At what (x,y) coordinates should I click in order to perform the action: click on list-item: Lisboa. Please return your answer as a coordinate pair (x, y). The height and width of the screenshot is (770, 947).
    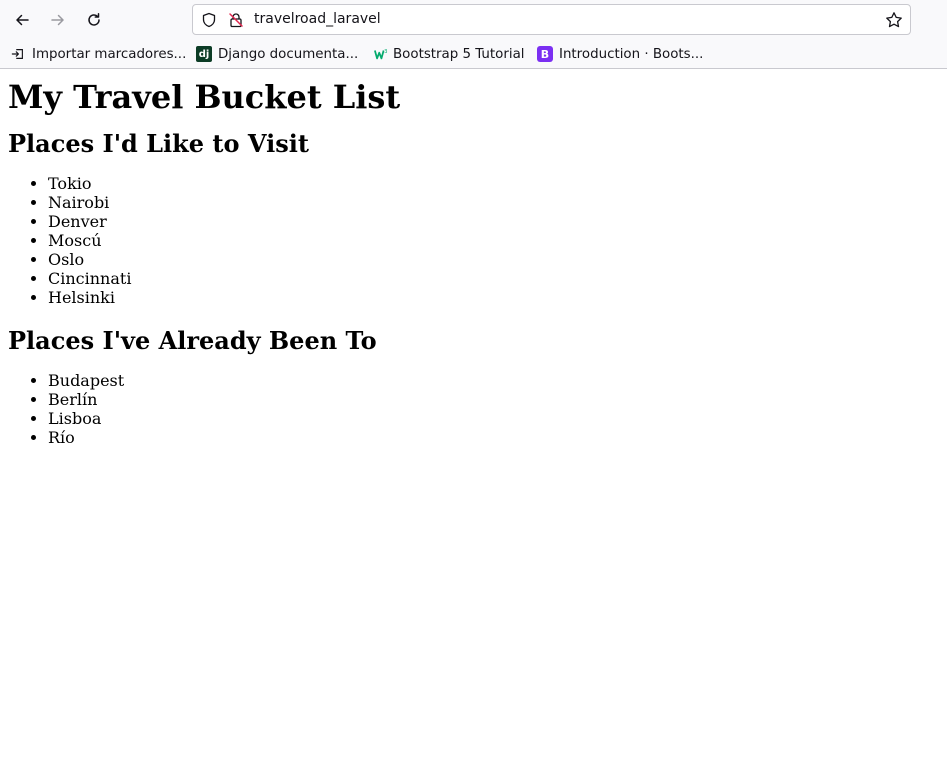
    Looking at the image, I should click on (493, 418).